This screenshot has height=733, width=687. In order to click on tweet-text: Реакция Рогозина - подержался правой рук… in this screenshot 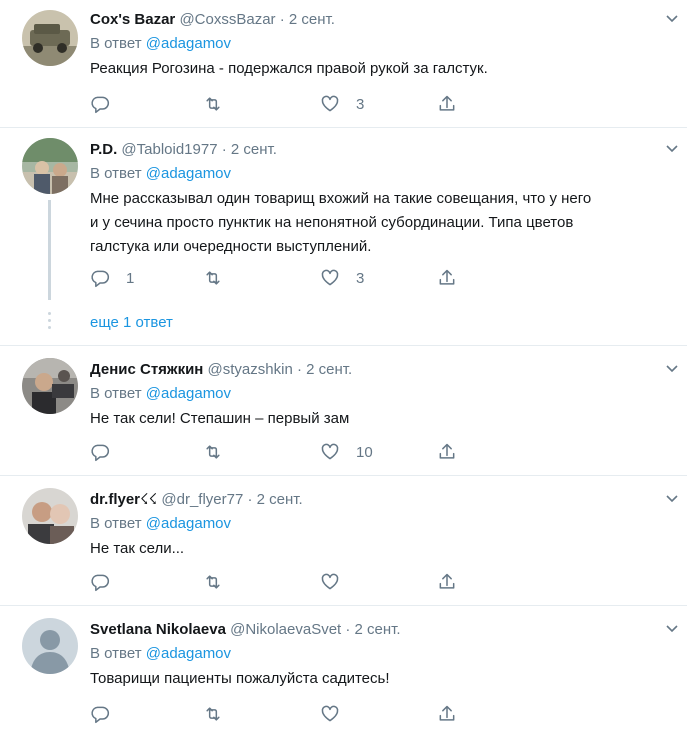, I will do `click(373, 69)`.